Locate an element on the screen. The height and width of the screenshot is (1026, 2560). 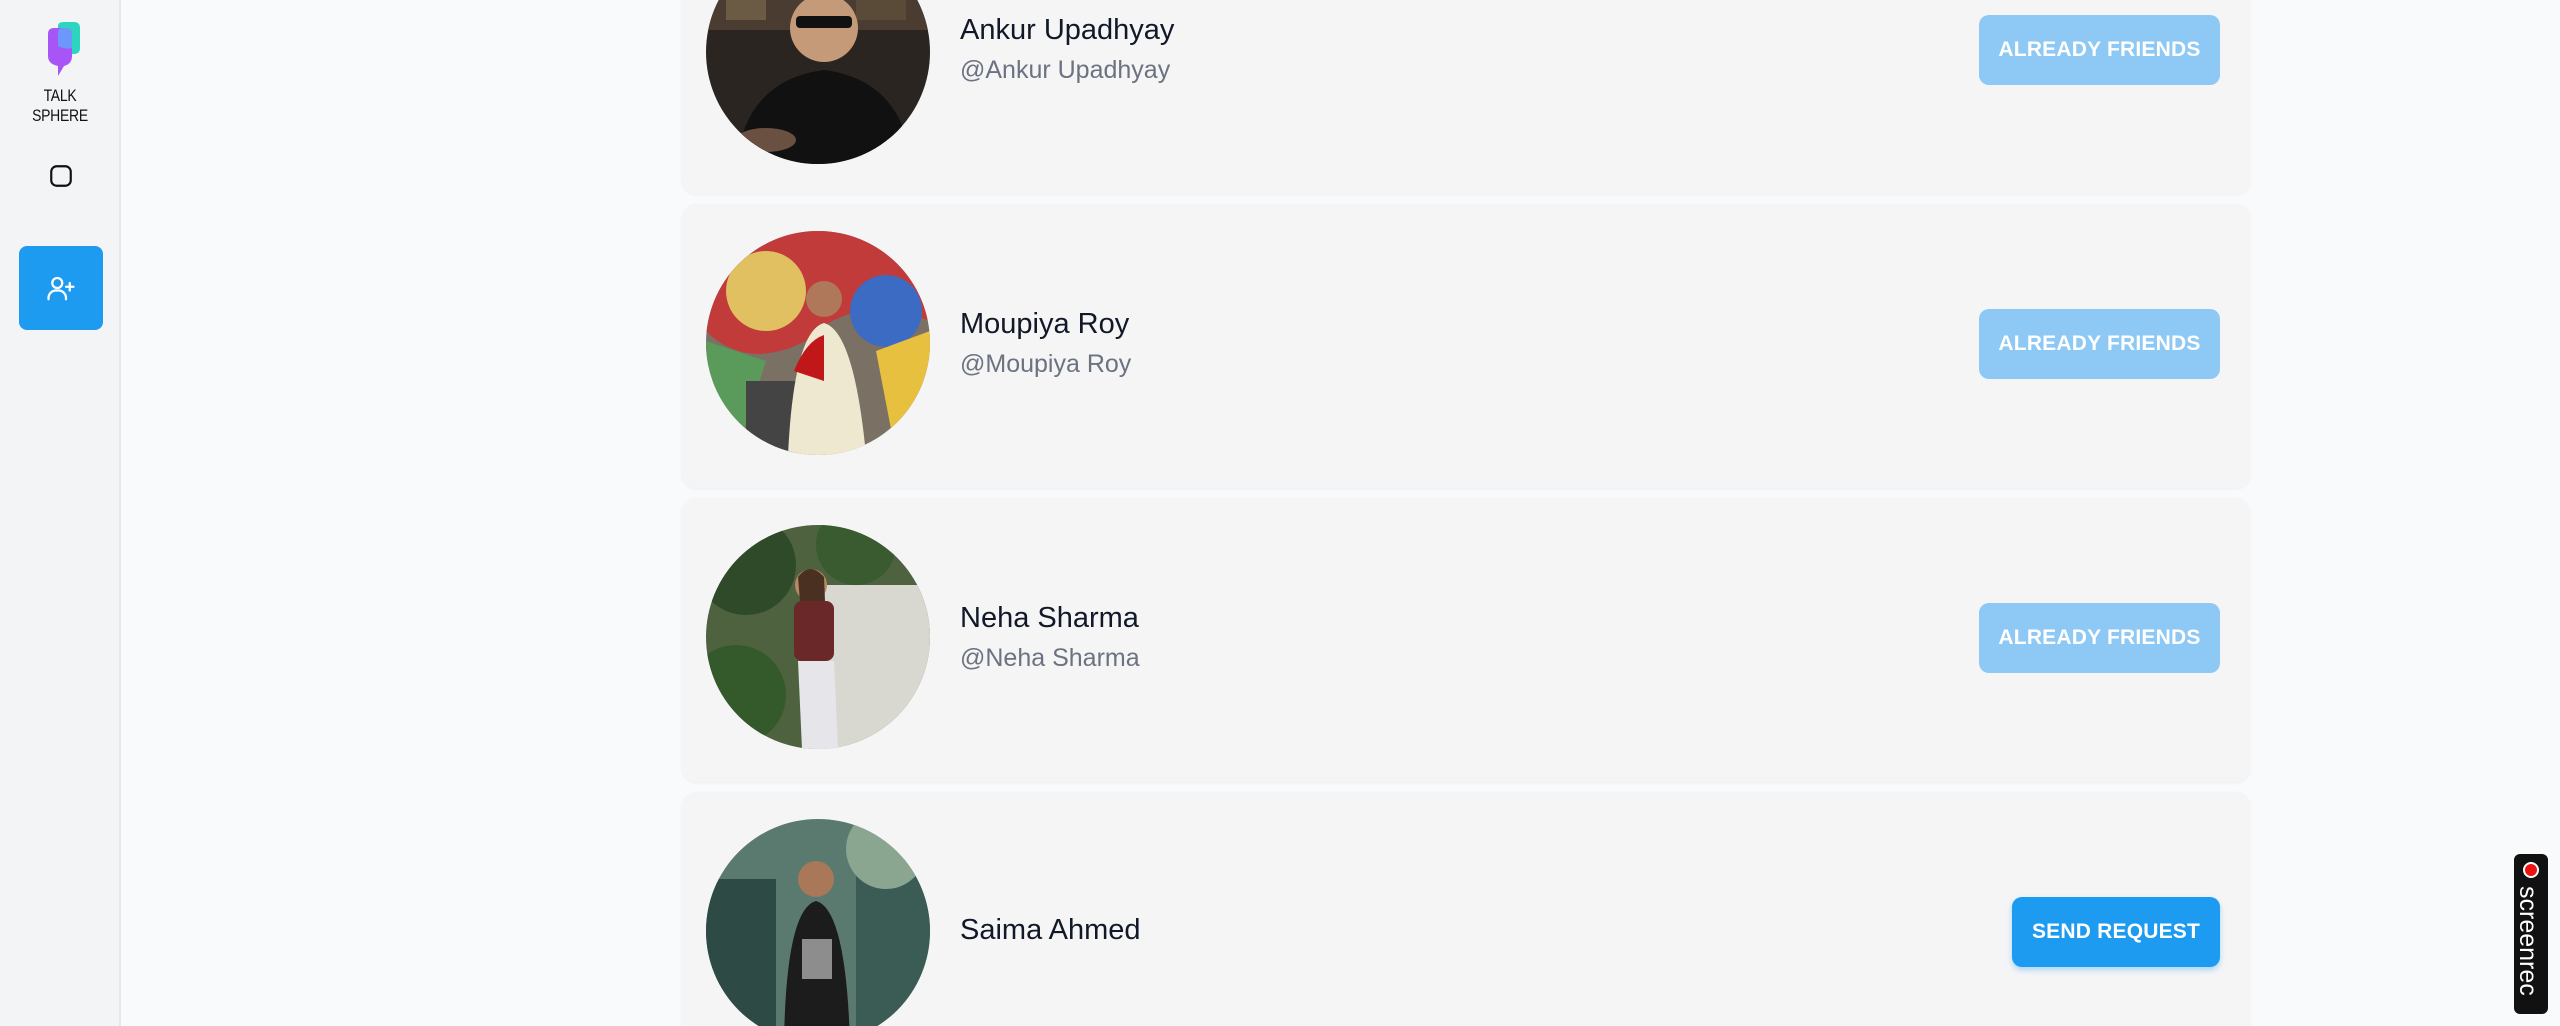
screen-recorder-badge: screenrec is located at coordinates (2531, 934).